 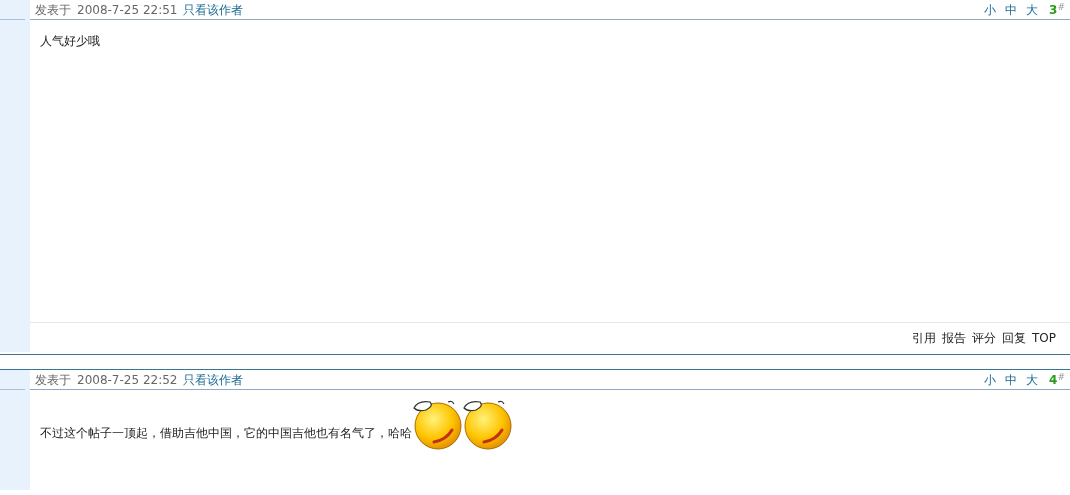 I want to click on post-body: 人气好少哦, so click(x=70, y=41).